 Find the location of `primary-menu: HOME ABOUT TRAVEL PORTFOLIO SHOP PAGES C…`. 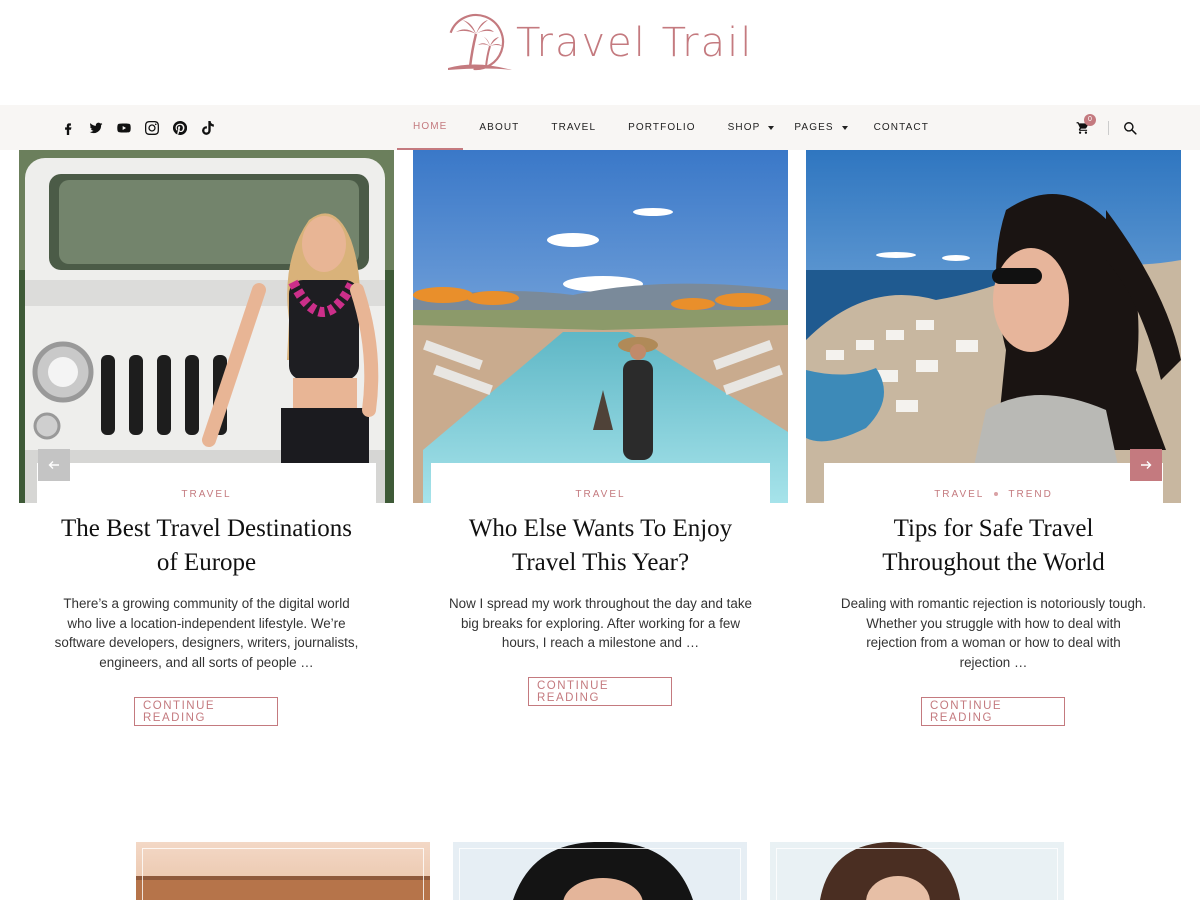

primary-menu: HOME ABOUT TRAVEL PORTFOLIO SHOP PAGES C… is located at coordinates (671, 127).